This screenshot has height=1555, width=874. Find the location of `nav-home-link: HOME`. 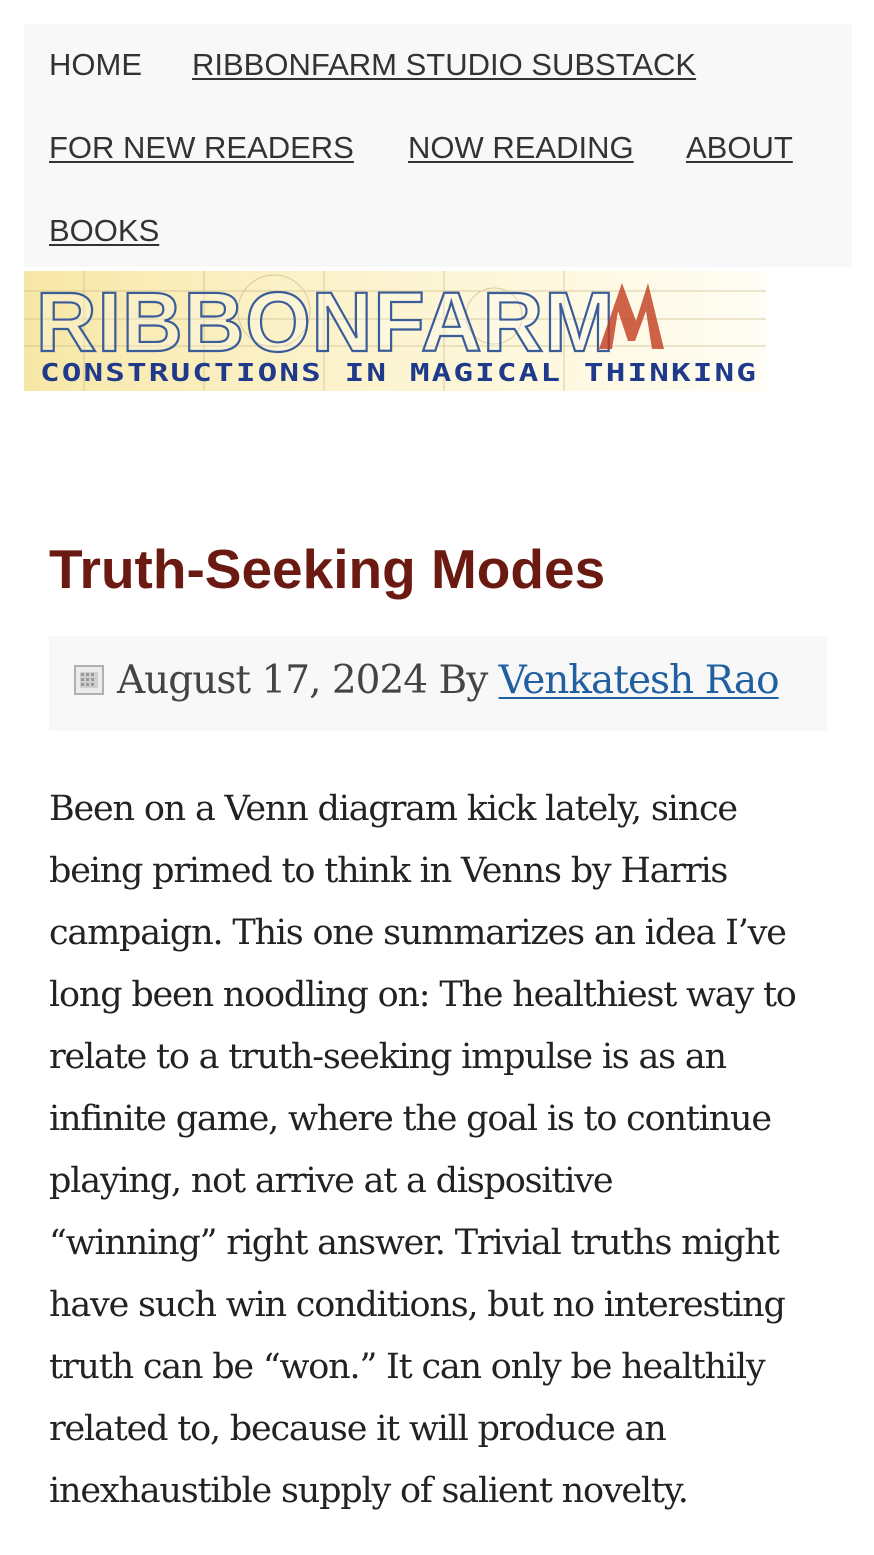

nav-home-link: HOME is located at coordinates (95, 64).